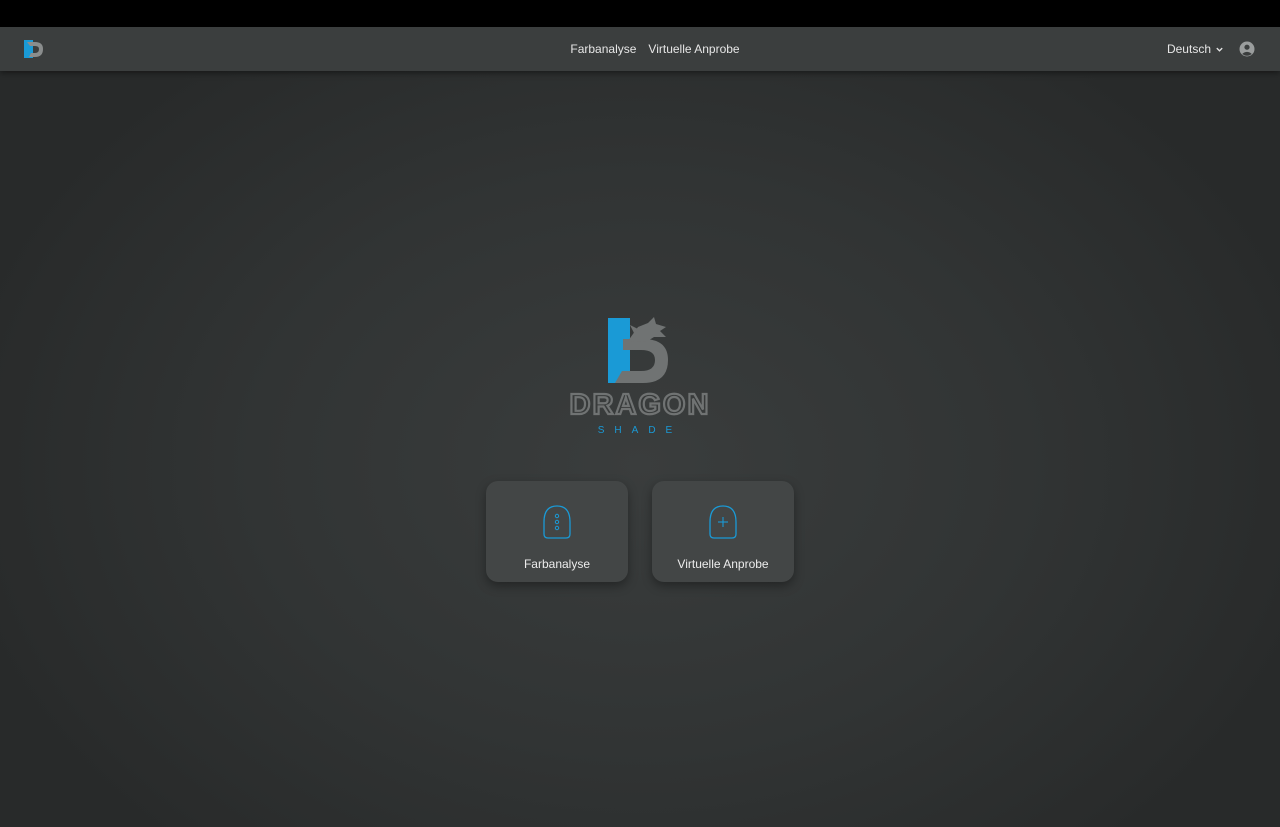 Image resolution: width=1280 pixels, height=827 pixels. What do you see at coordinates (723, 564) in the screenshot?
I see `card-label: Virtuelle Anprobe` at bounding box center [723, 564].